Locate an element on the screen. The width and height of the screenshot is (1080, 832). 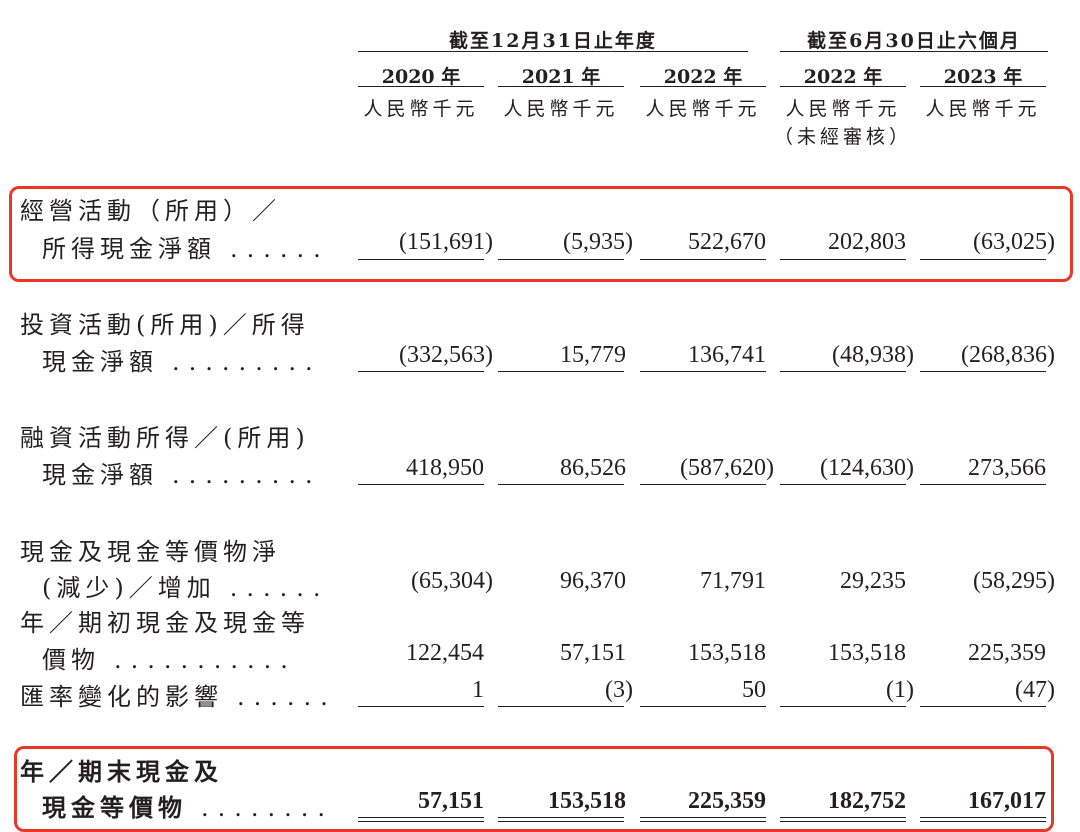
value-cell: (587,620) is located at coordinates (727, 468).